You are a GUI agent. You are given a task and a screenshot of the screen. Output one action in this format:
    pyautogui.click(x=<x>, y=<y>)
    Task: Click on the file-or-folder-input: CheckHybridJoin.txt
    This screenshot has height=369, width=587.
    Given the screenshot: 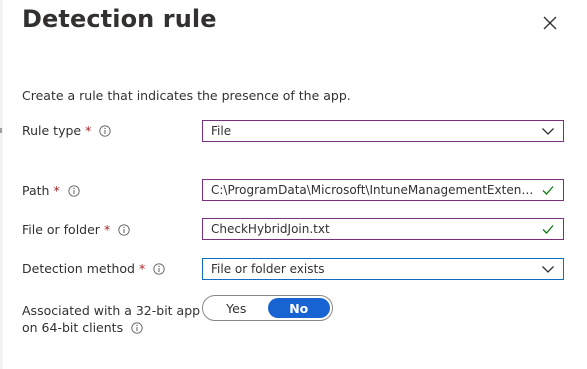 What is the action you would take?
    pyautogui.click(x=383, y=229)
    